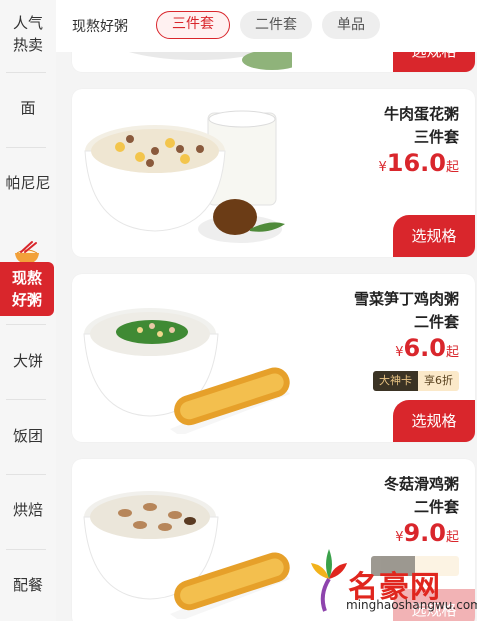  What do you see at coordinates (427, 348) in the screenshot?
I see `product-price: ¥6.0起` at bounding box center [427, 348].